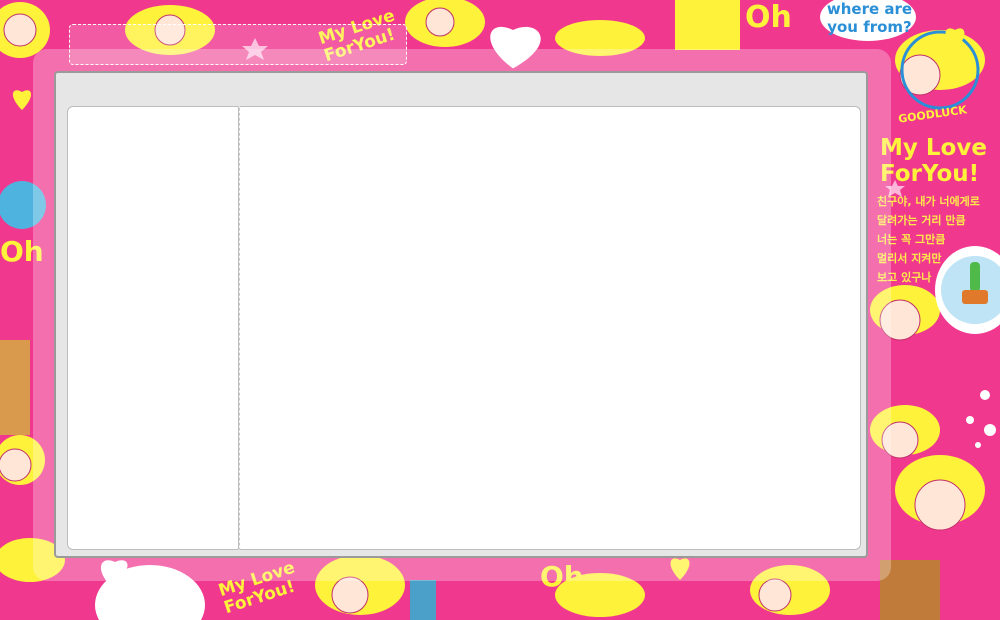 The height and width of the screenshot is (620, 1000). I want to click on speech-bubble-line-2: you from?, so click(869, 27).